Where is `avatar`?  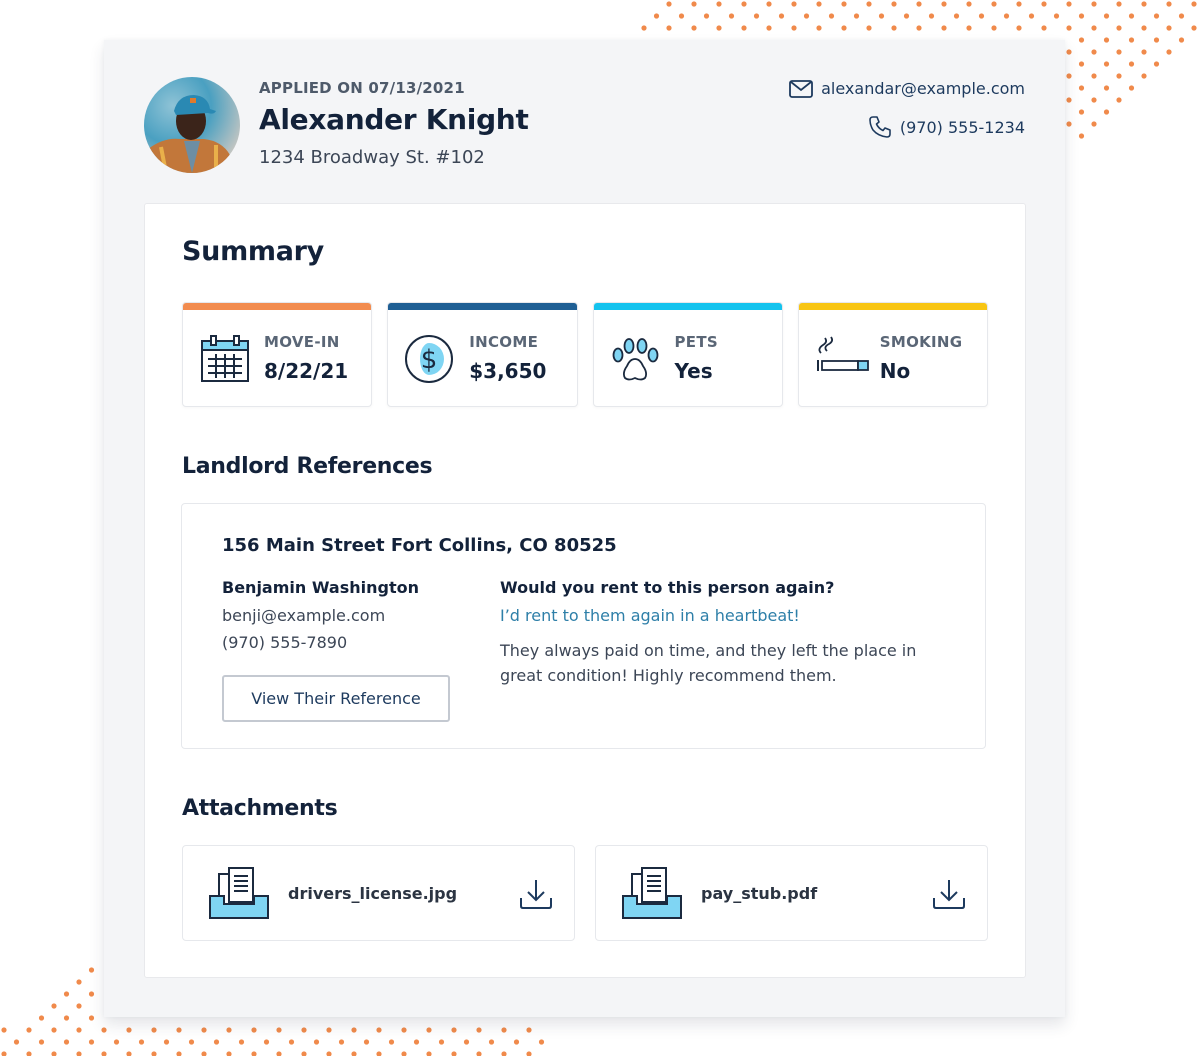
avatar is located at coordinates (192, 125).